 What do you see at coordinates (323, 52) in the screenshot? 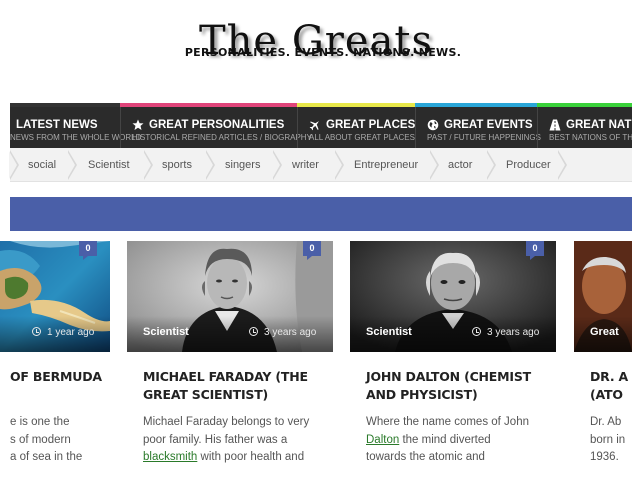
I see `site-tagline: PERSONALITIES. EVENTS. NATIONS. NEWS.` at bounding box center [323, 52].